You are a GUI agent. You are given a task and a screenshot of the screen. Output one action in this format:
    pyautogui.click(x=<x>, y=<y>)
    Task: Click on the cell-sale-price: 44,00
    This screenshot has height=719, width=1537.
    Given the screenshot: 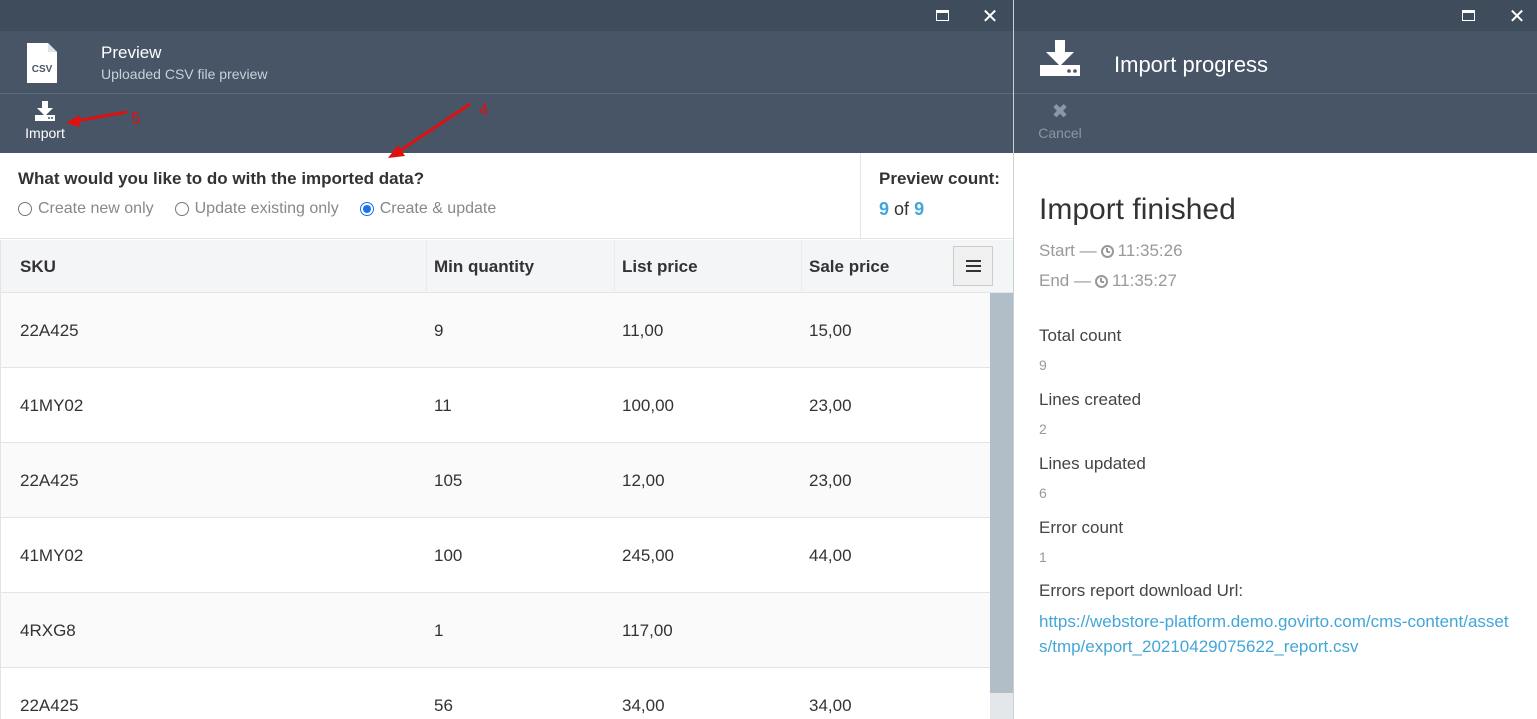 What is the action you would take?
    pyautogui.click(x=830, y=555)
    